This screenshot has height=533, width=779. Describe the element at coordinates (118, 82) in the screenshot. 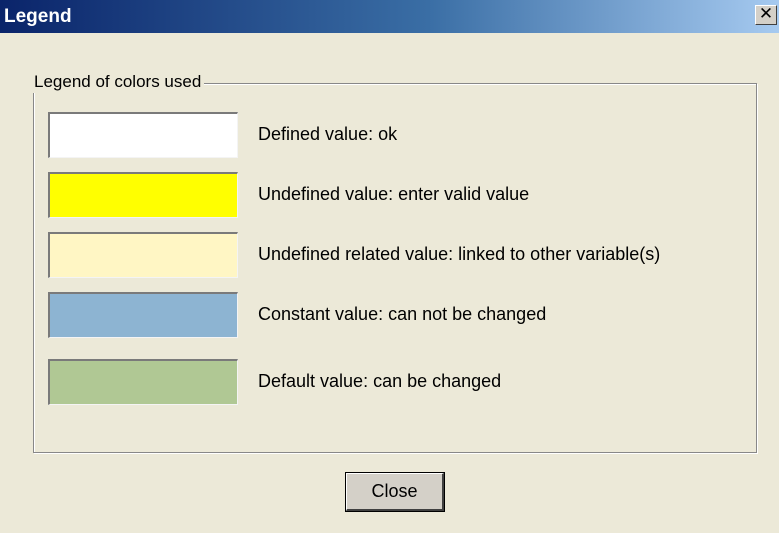

I see `groupbox-title: Legend of colors used` at that location.